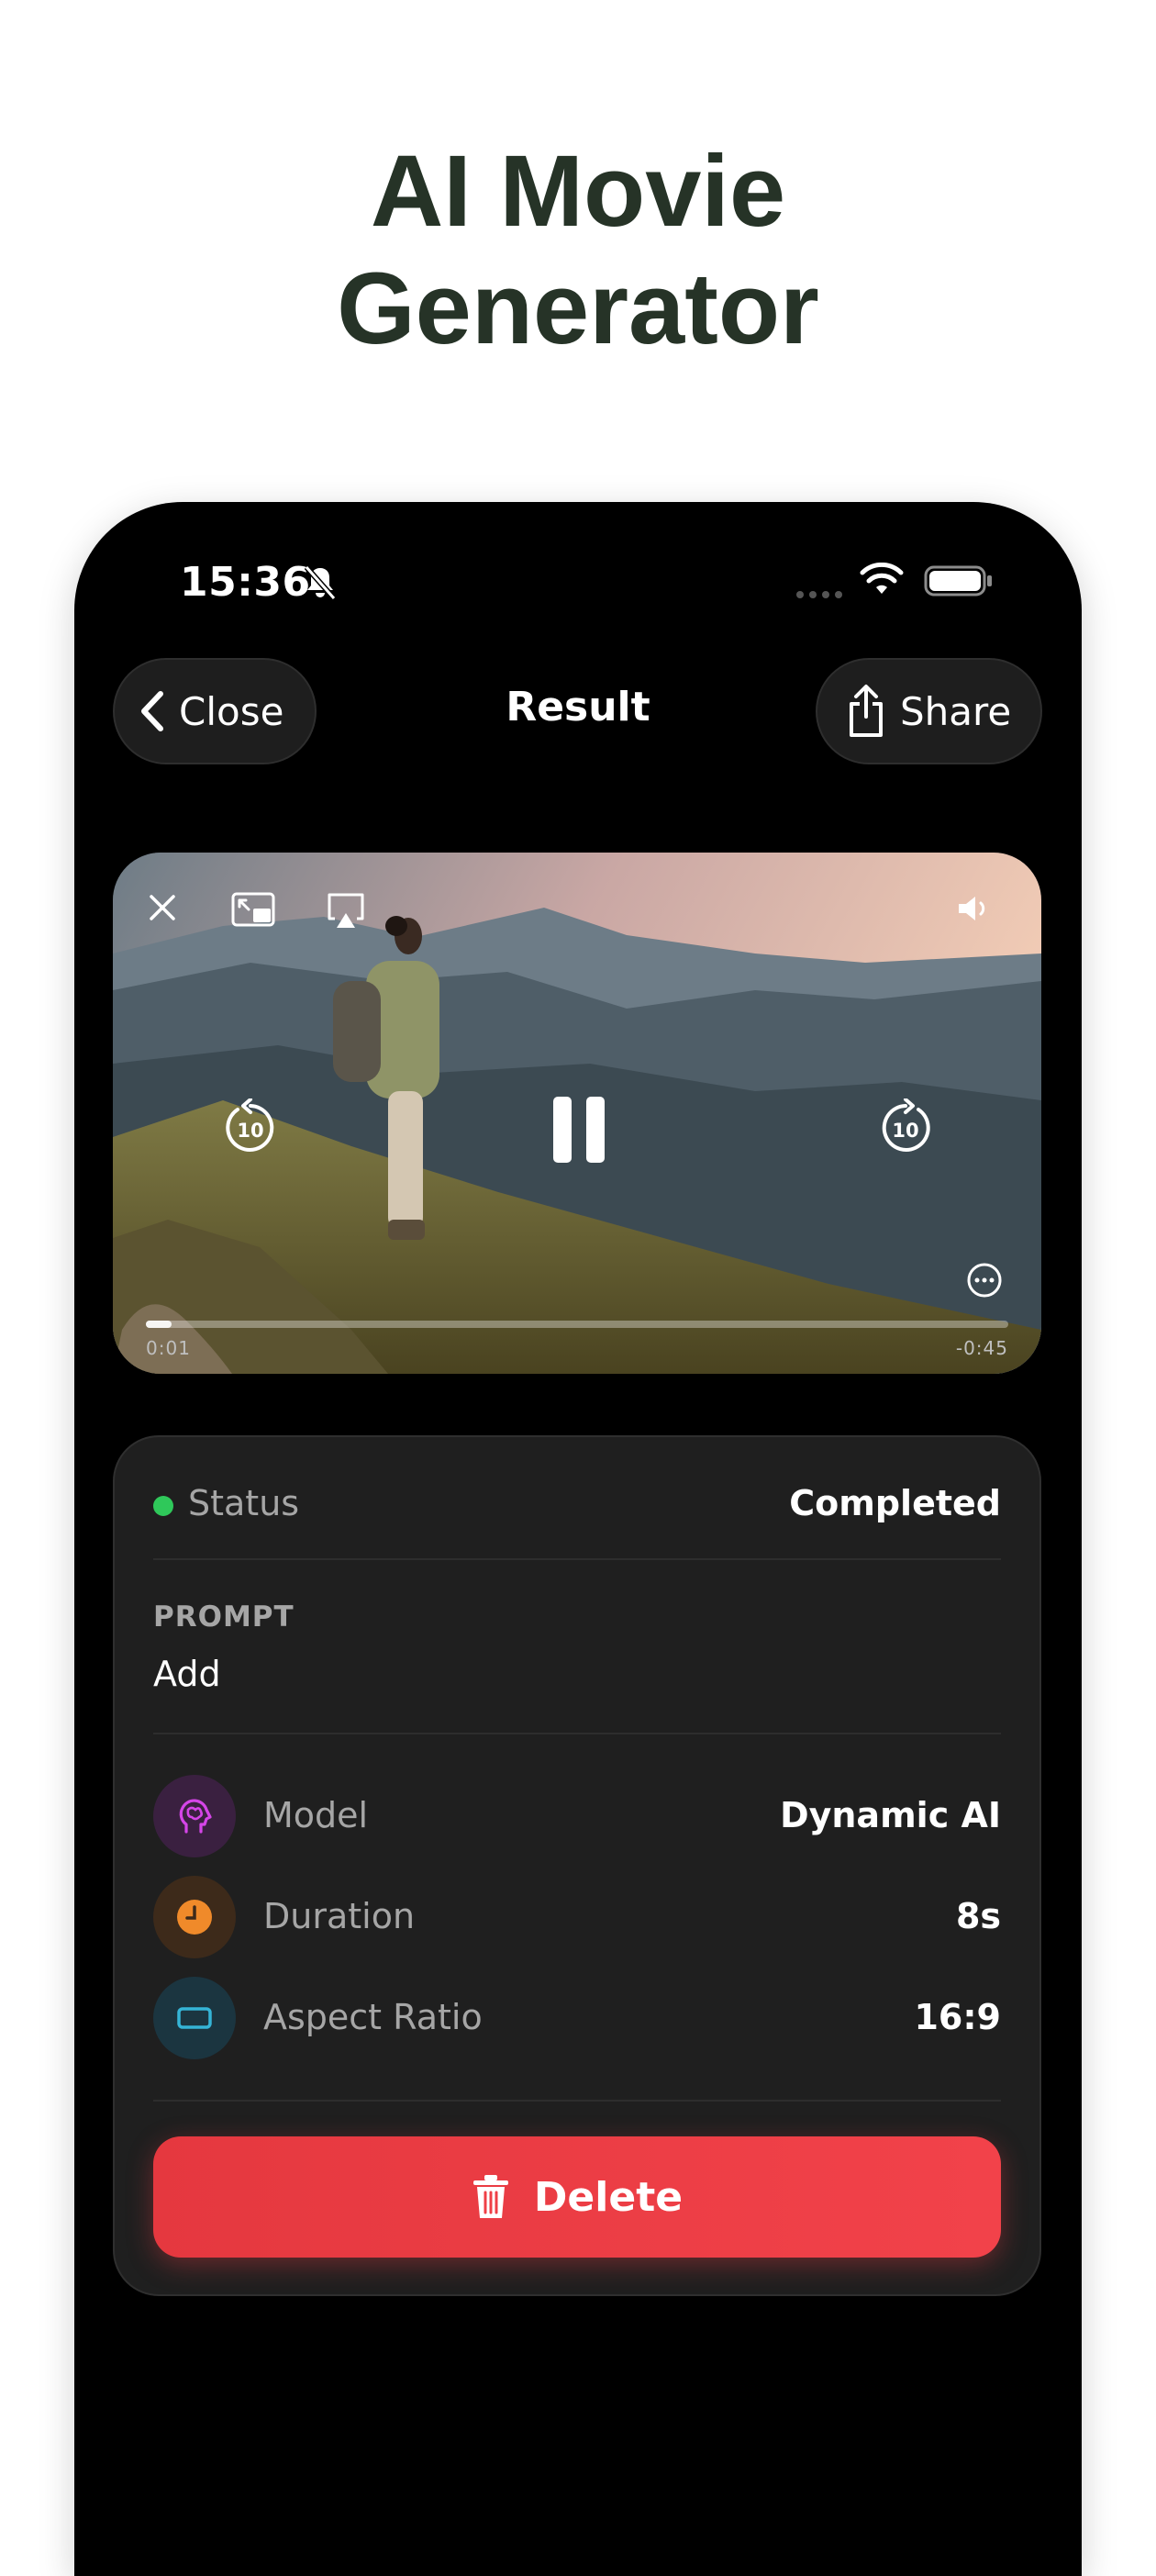 Image resolution: width=1156 pixels, height=2576 pixels. What do you see at coordinates (958, 581) in the screenshot?
I see `battery-icon` at bounding box center [958, 581].